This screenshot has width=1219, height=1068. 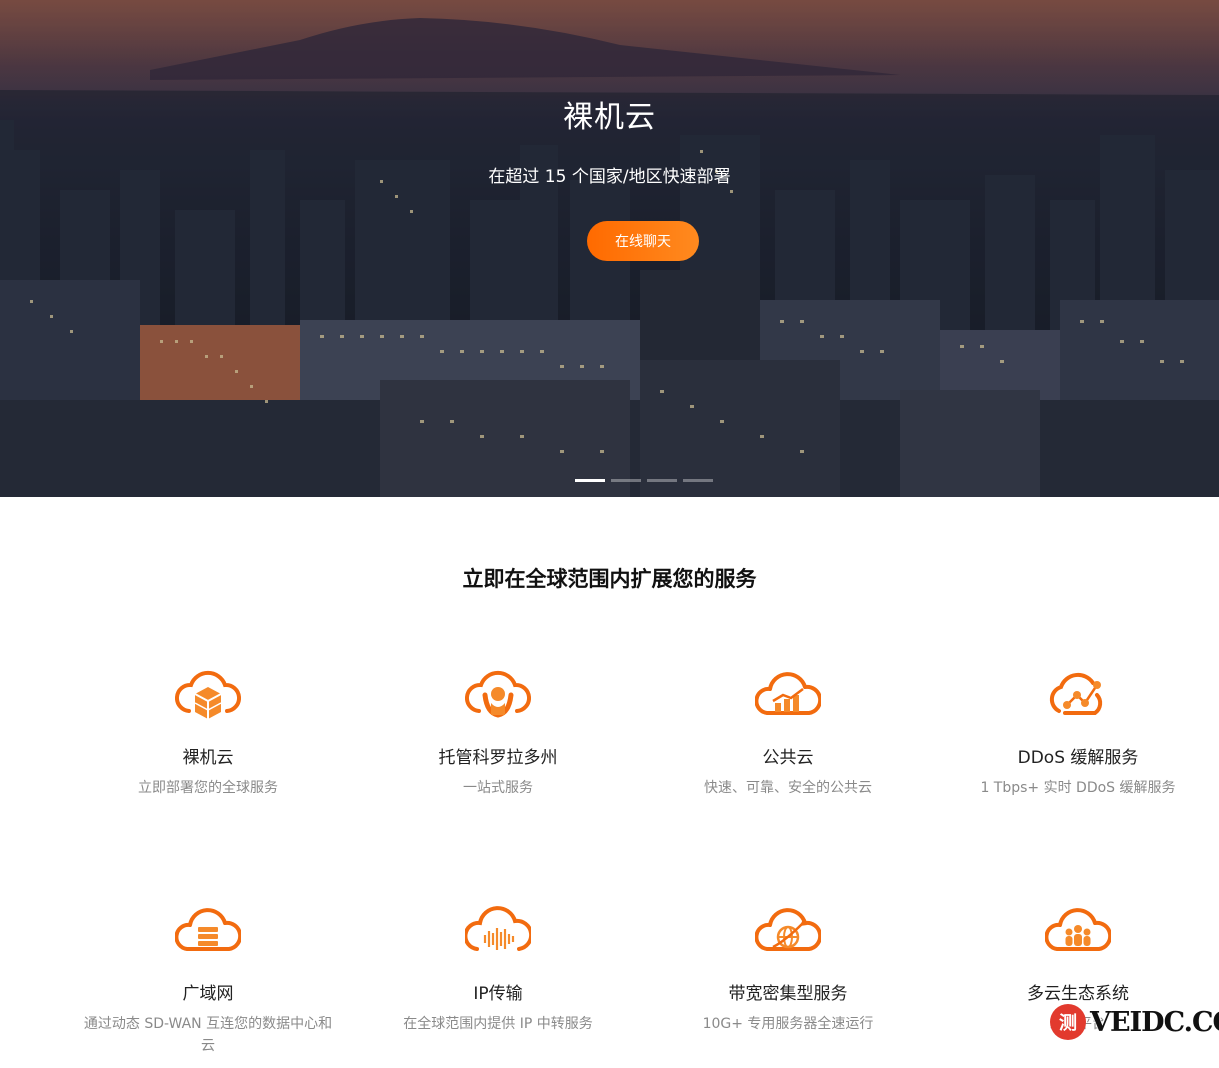 I want to click on colocation-person-icon, so click(x=498, y=694).